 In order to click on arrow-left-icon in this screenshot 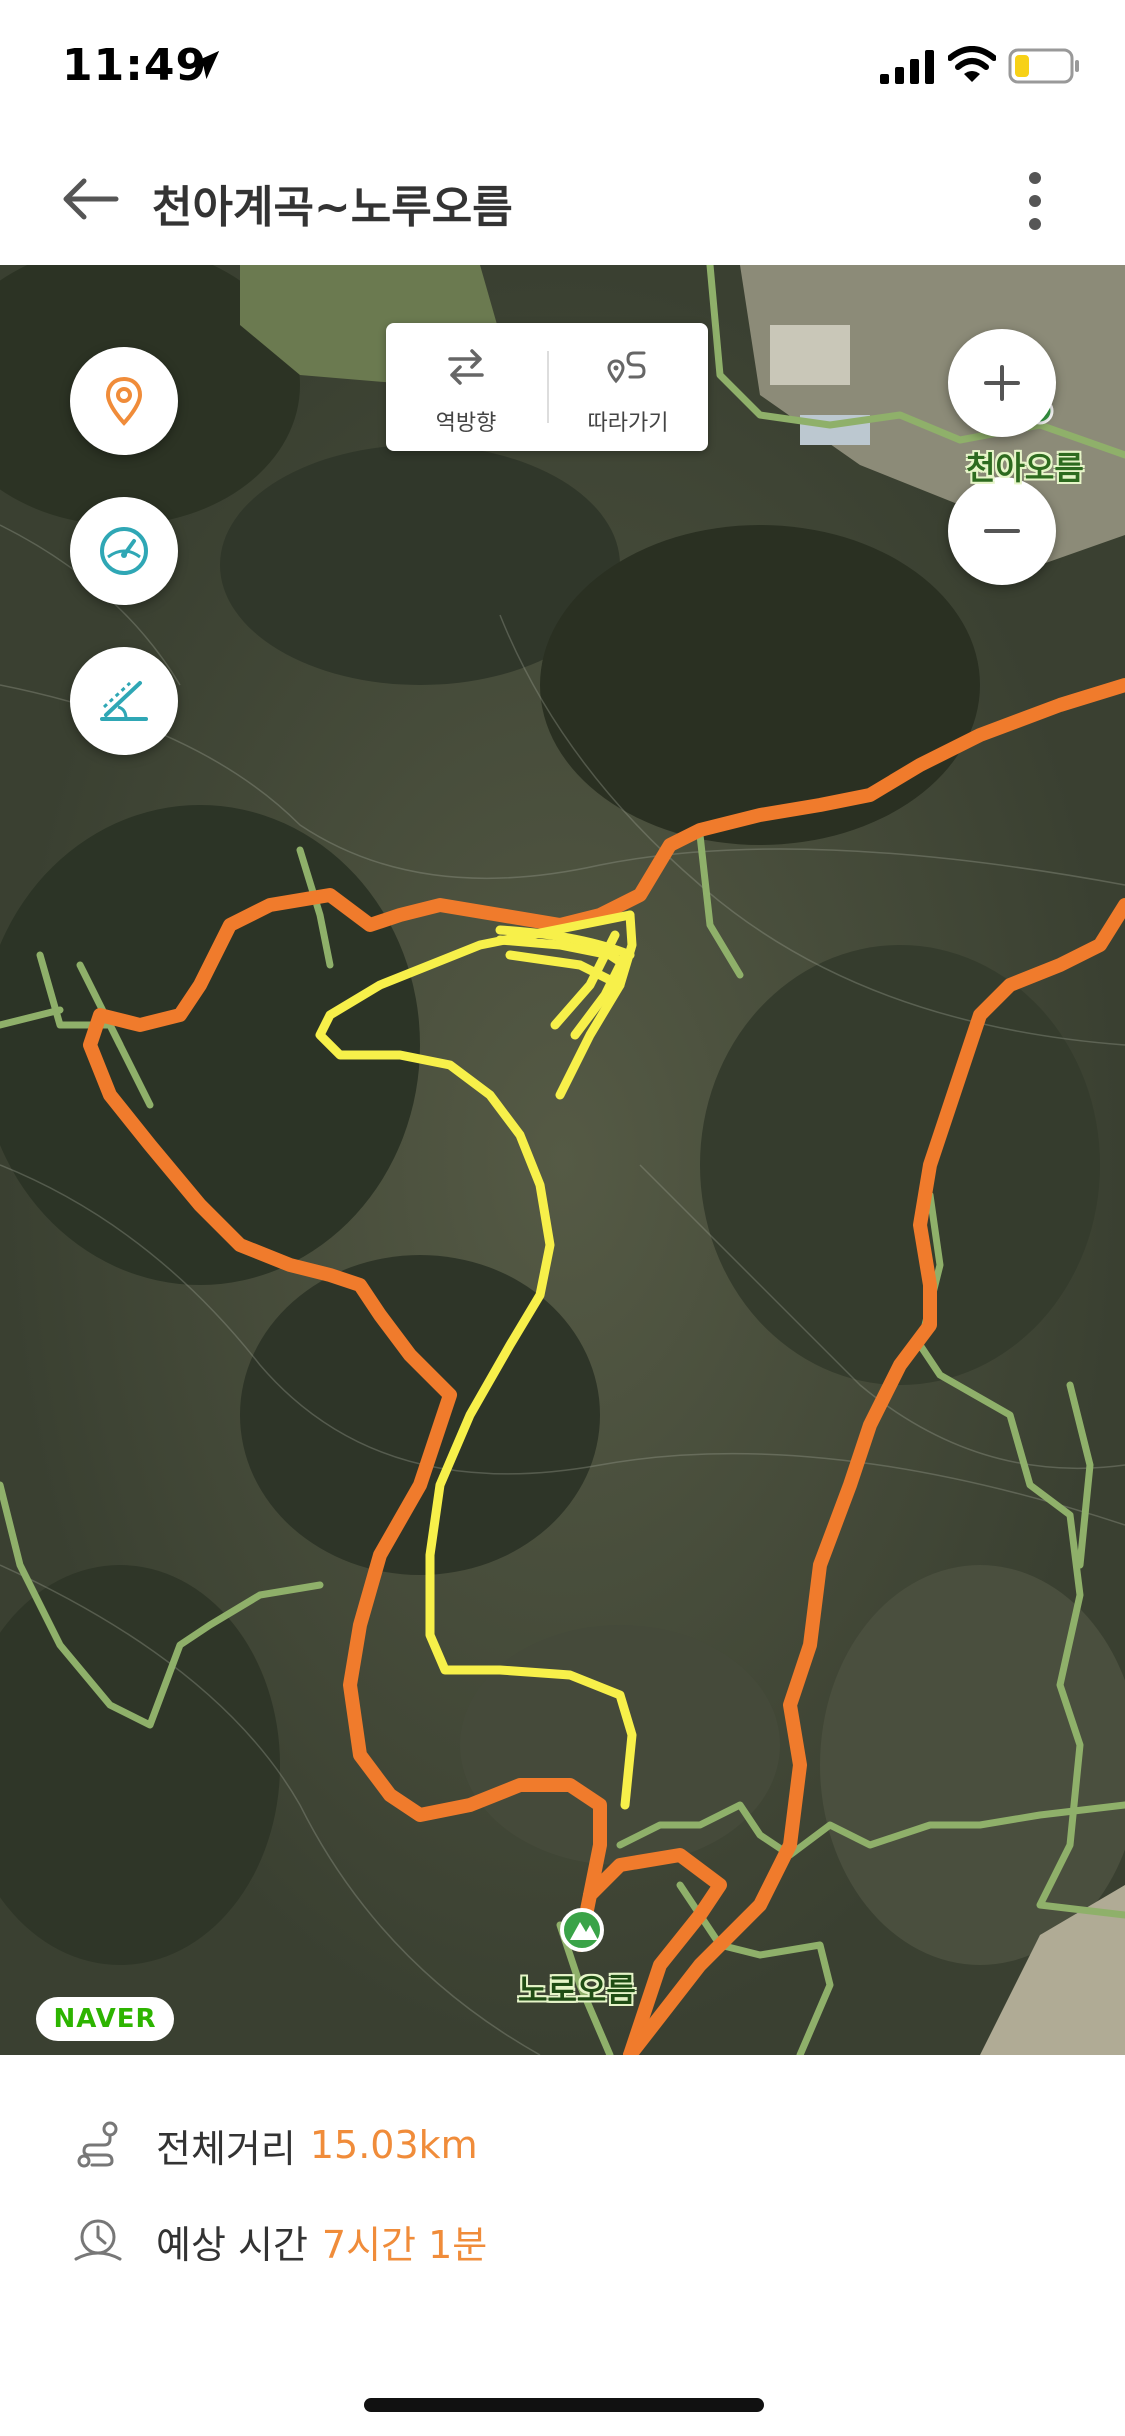, I will do `click(91, 199)`.